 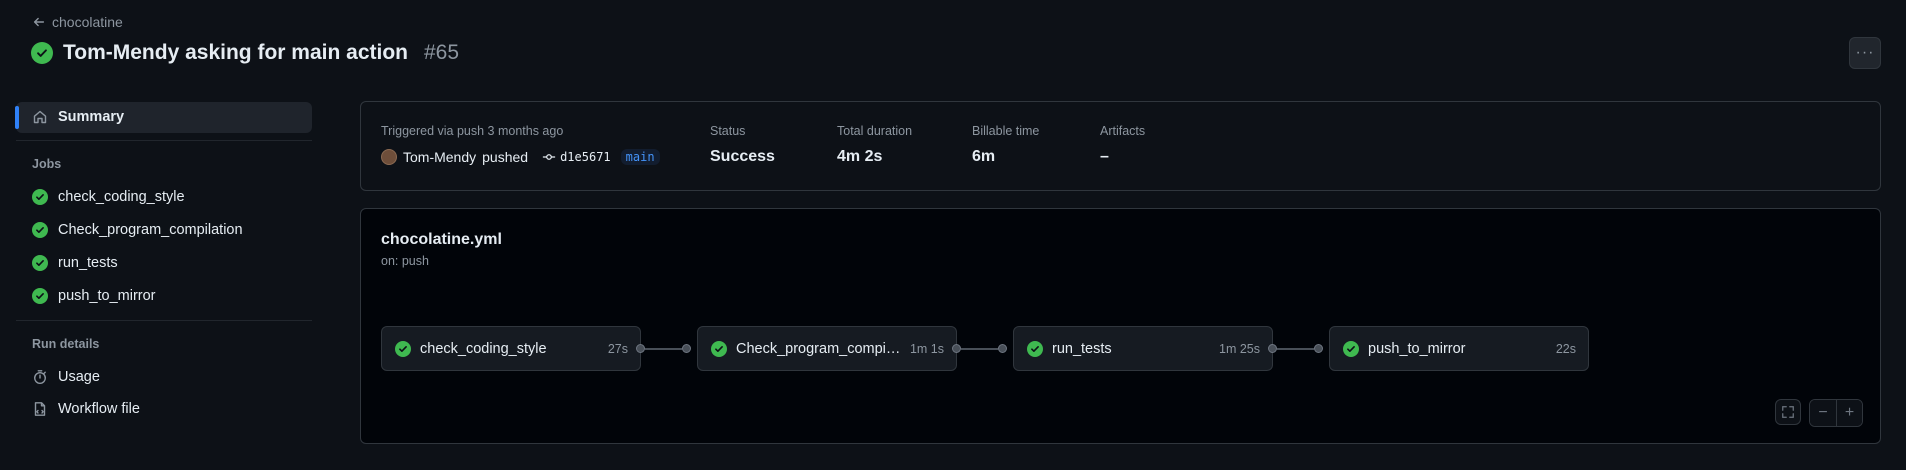 I want to click on graph-job-push-to-mirror: push_to_mirror 22s, so click(x=1459, y=348).